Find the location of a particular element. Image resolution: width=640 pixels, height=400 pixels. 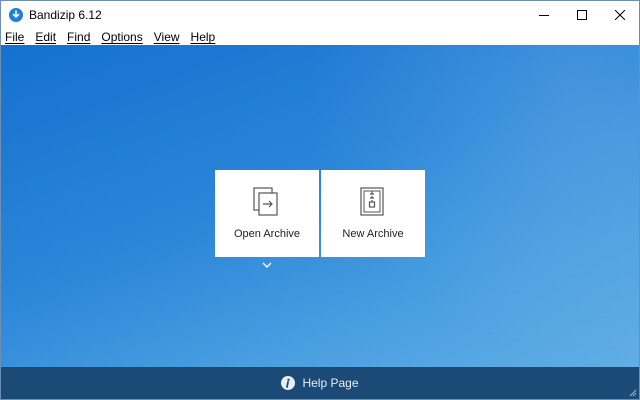

menu-edit: Edit is located at coordinates (45, 37).